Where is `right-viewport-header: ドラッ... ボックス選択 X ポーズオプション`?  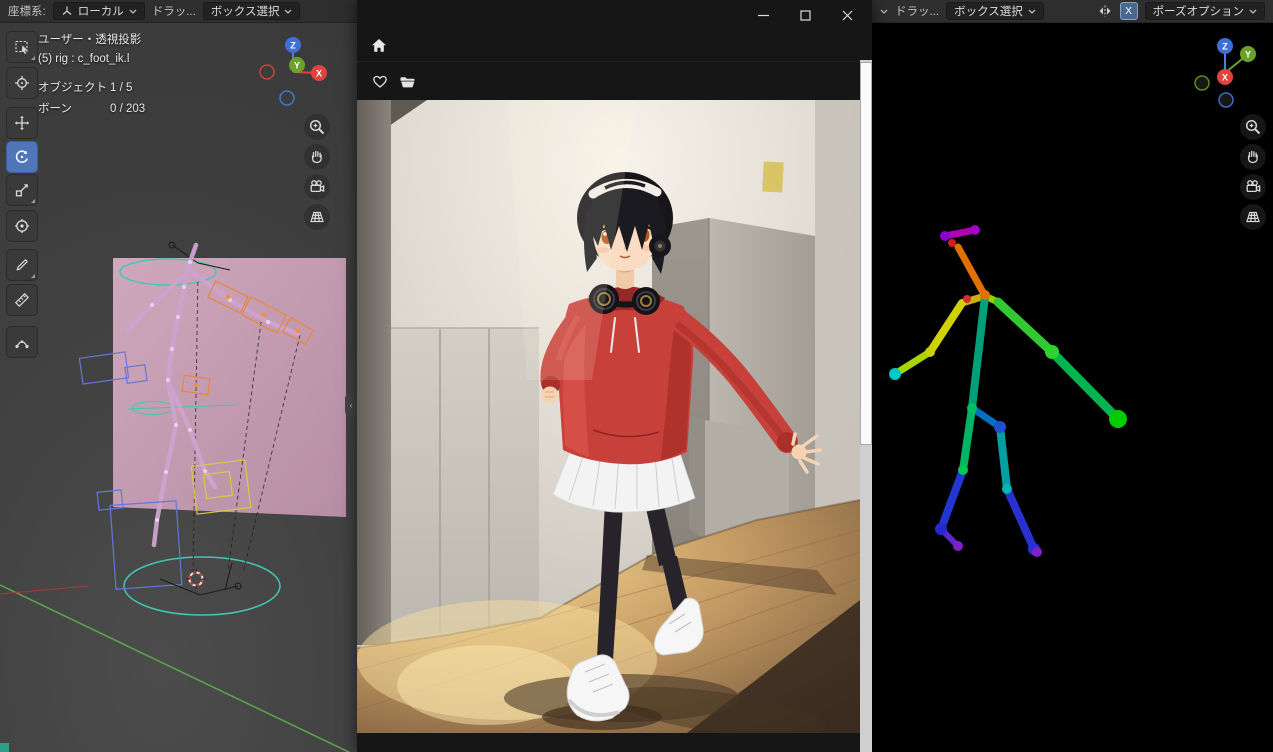
right-viewport-header: ドラッ... ボックス選択 X ポーズオプション is located at coordinates (1070, 11).